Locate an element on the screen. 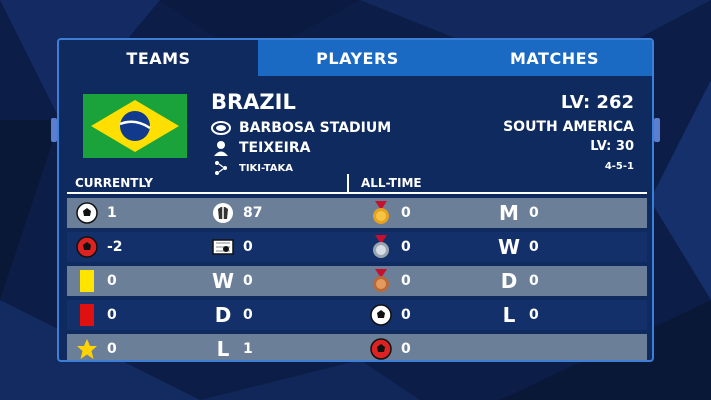  all-time-conceded-value: 0 is located at coordinates (406, 349).